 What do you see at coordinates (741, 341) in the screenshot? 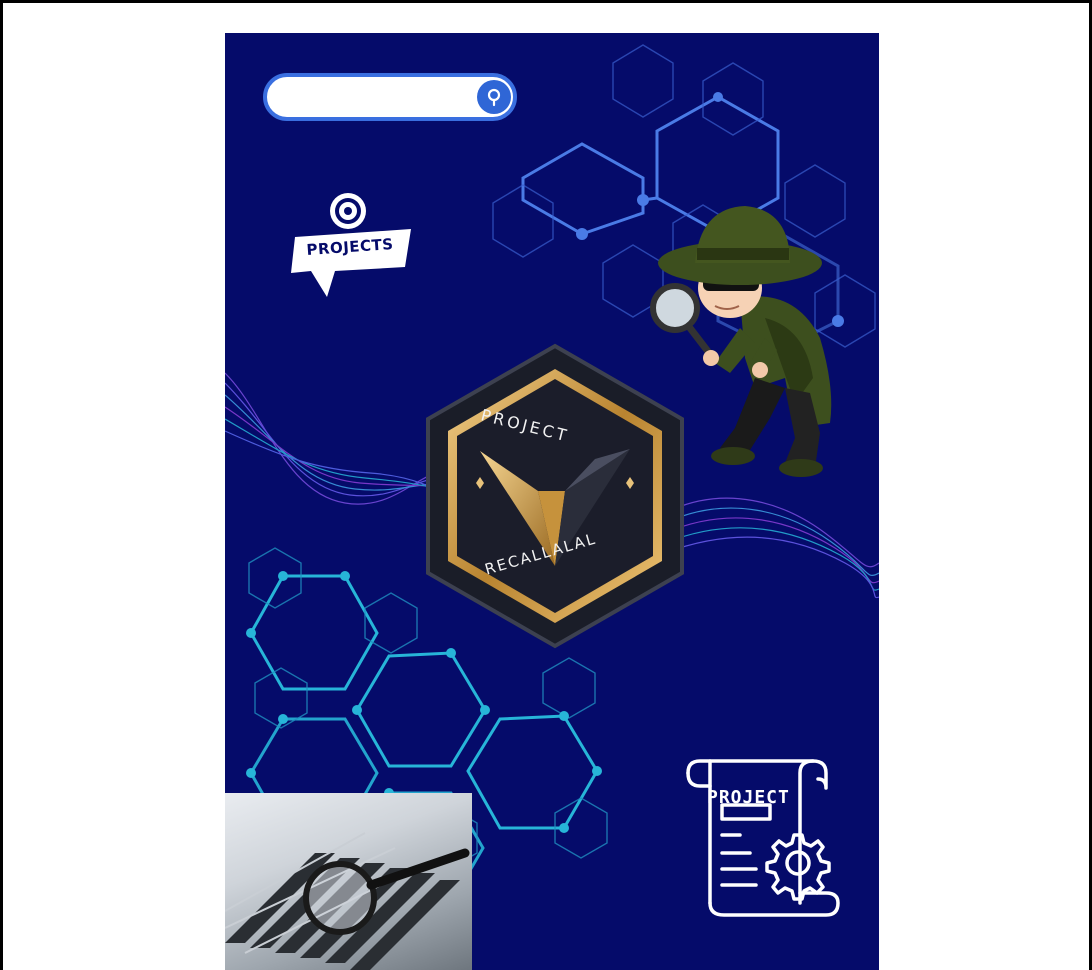
I see `detective-illustration` at bounding box center [741, 341].